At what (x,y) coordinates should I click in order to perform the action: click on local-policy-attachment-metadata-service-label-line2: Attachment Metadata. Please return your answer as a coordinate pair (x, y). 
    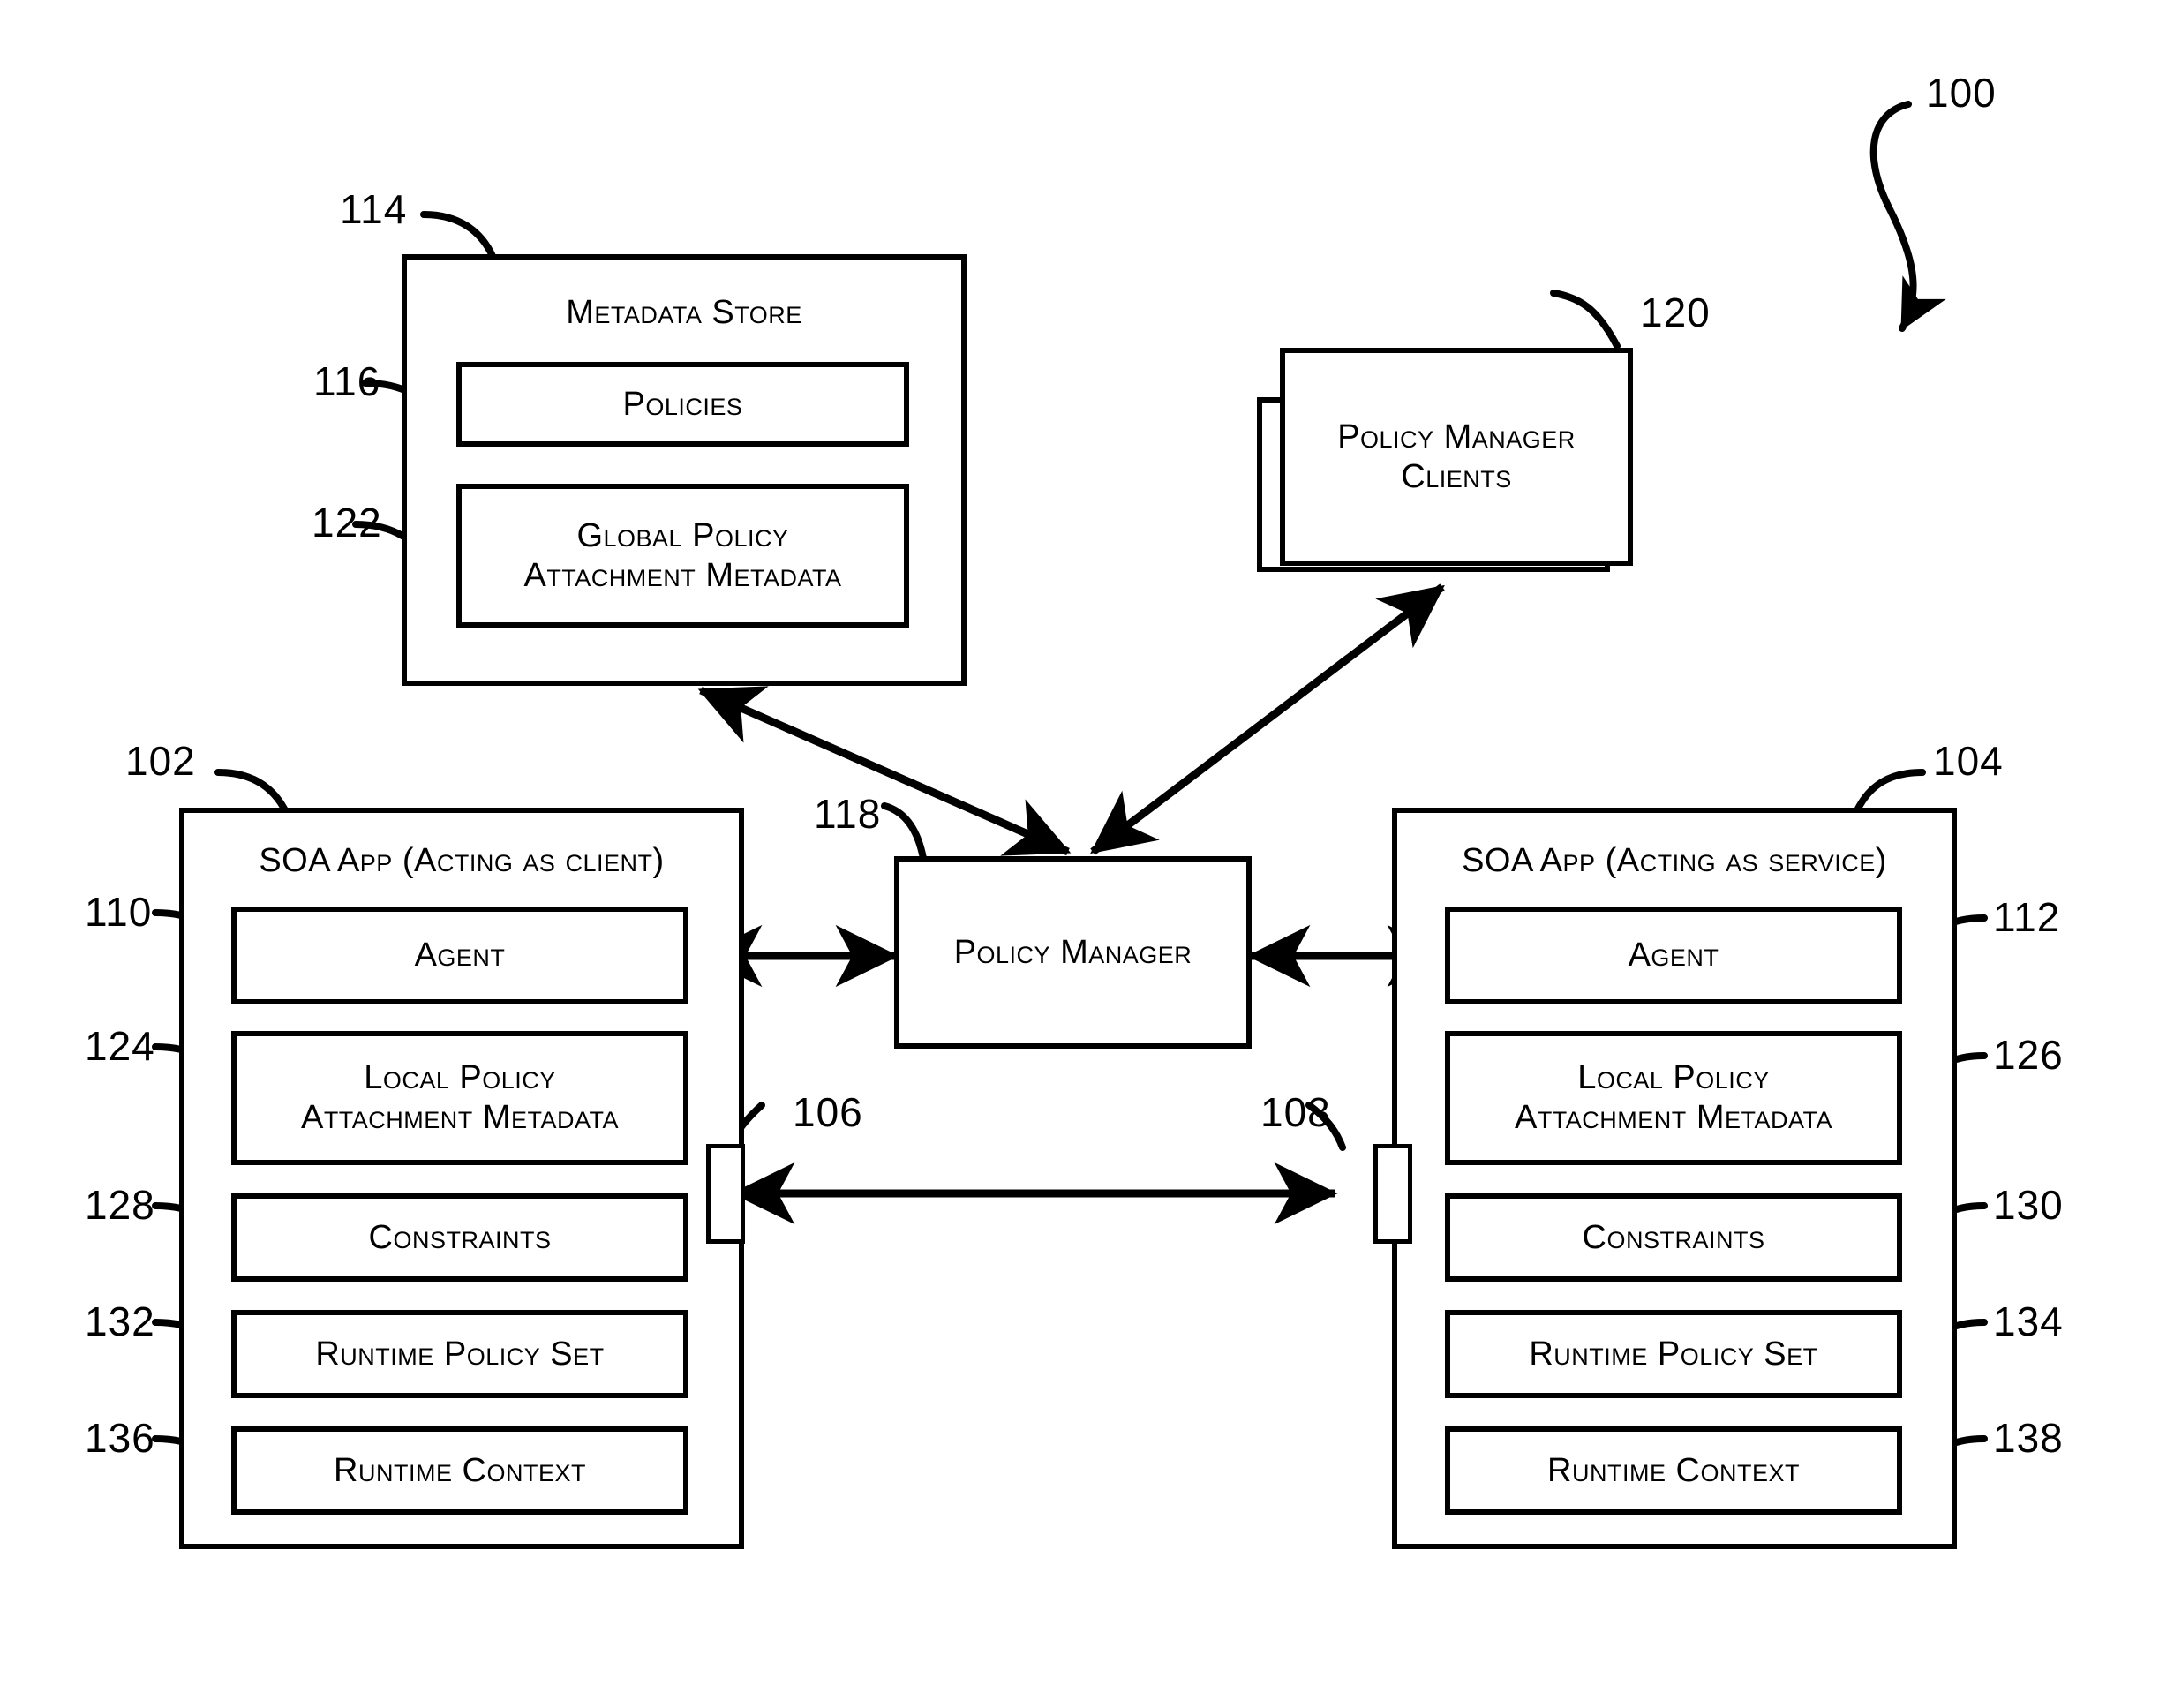
    Looking at the image, I should click on (1673, 1118).